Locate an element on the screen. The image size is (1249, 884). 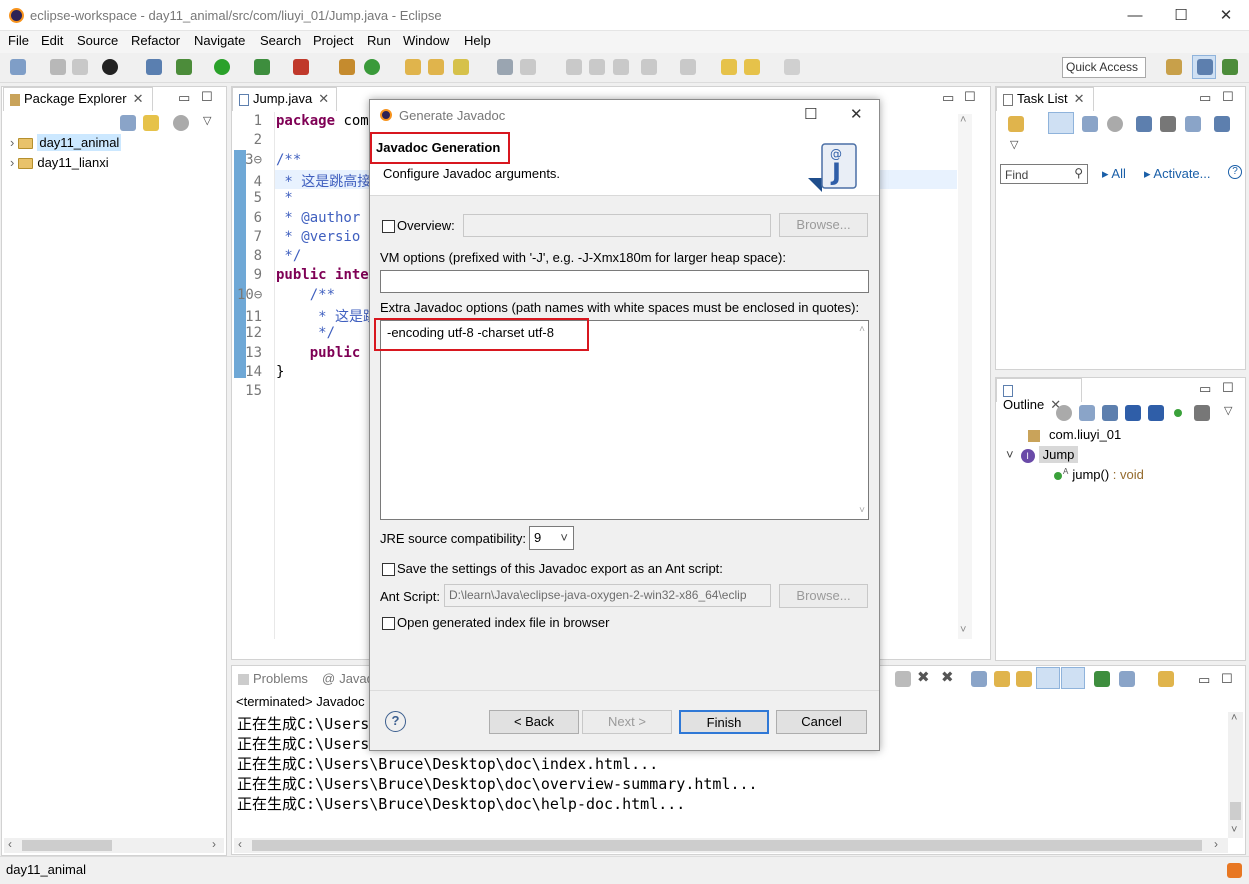
code-line: 8 */ is located at coordinates (269, 256).